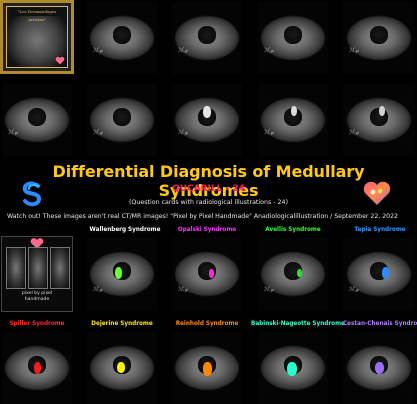  What do you see at coordinates (37, 120) in the screenshot?
I see `scan-tile-r2-c1: ℳ𝓎` at bounding box center [37, 120].